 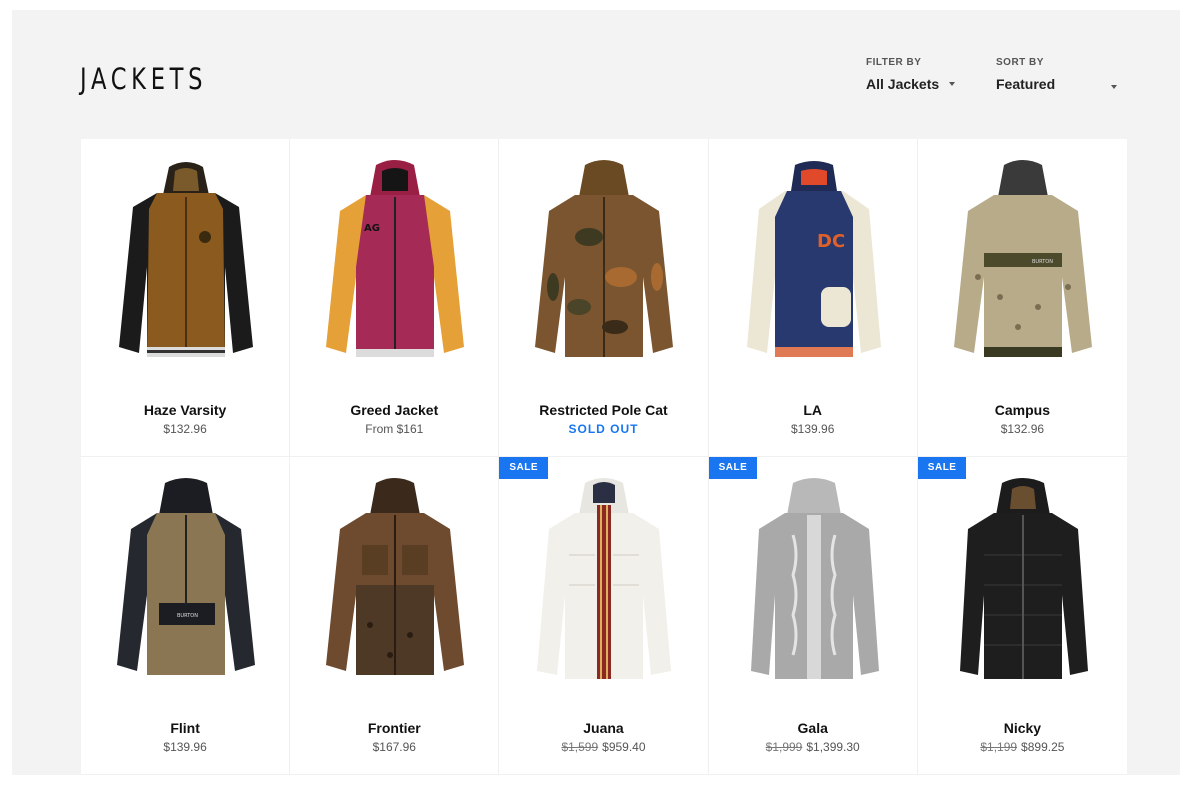 What do you see at coordinates (372, 228) in the screenshot?
I see `svg-text: AG` at bounding box center [372, 228].